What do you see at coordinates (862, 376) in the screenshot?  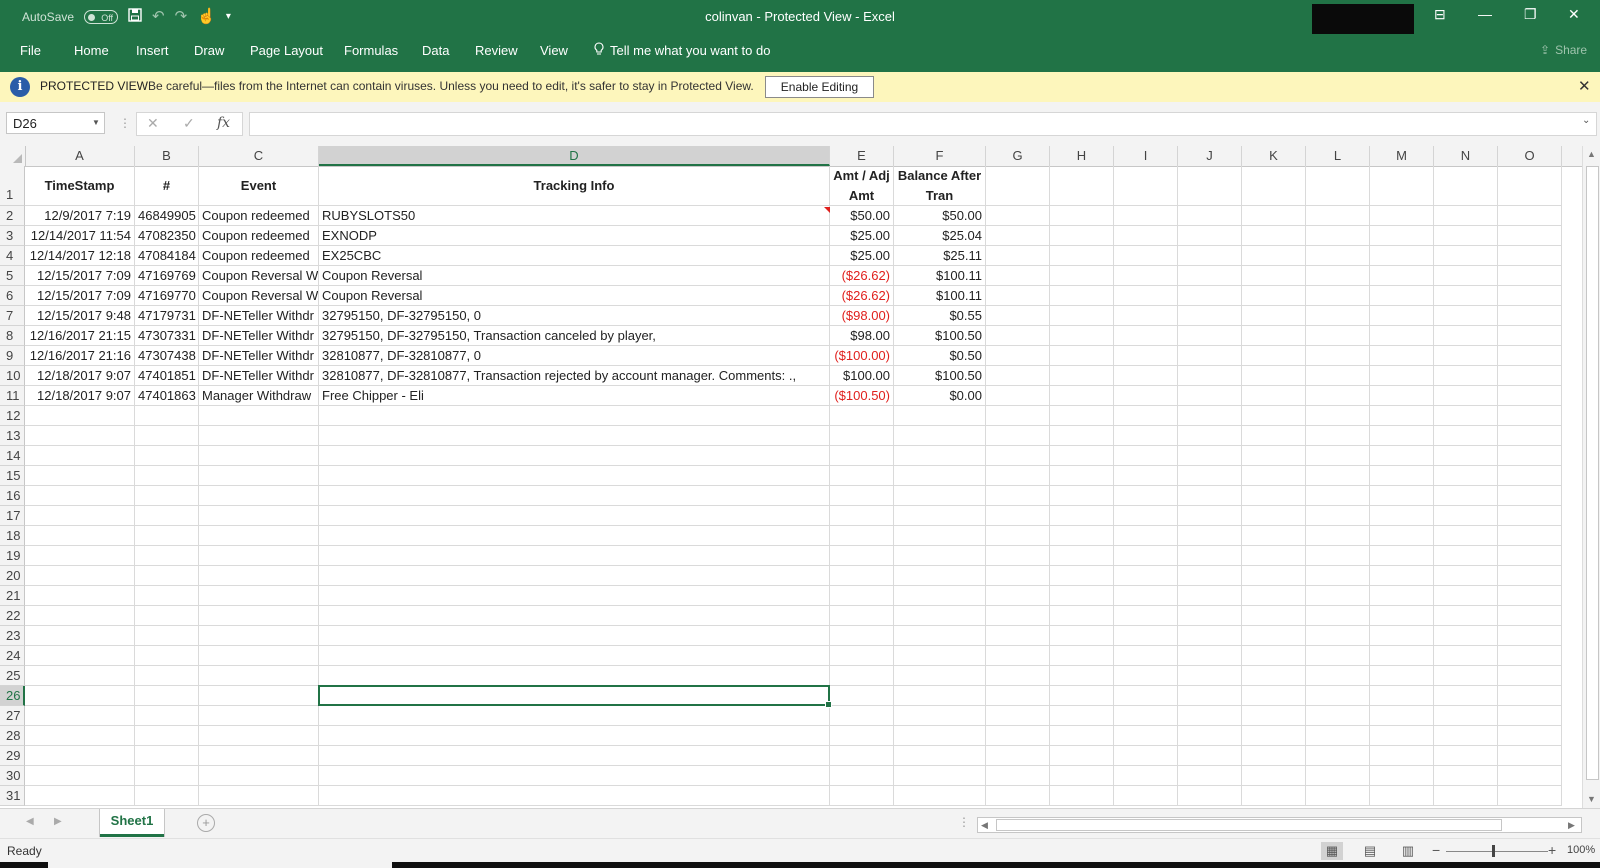 I see `cell-amount: $100.00` at bounding box center [862, 376].